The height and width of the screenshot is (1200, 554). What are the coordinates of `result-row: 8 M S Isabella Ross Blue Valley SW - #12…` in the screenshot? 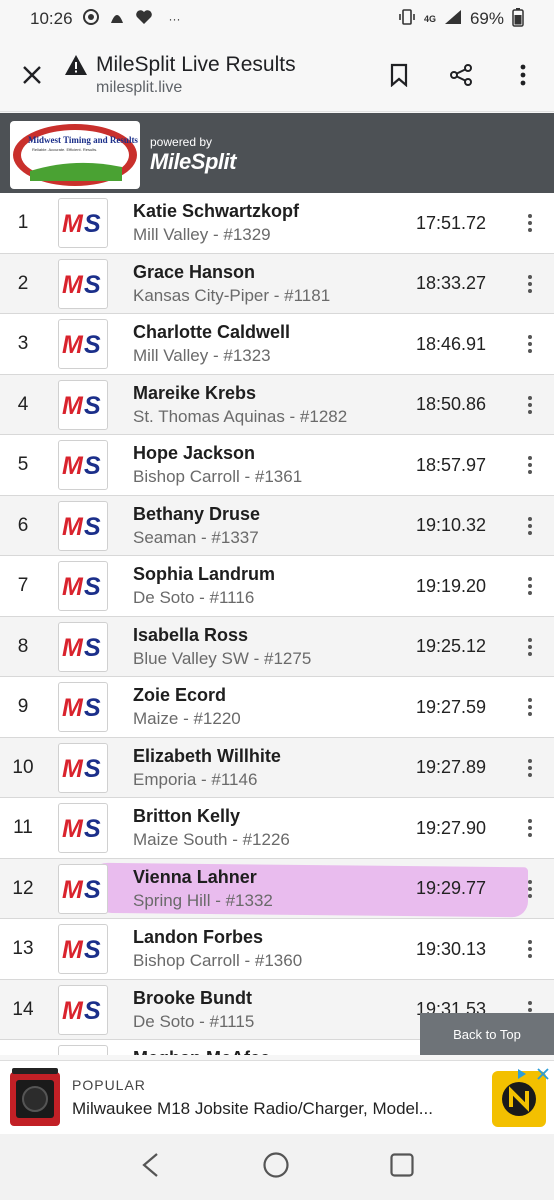 It's located at (277, 646).